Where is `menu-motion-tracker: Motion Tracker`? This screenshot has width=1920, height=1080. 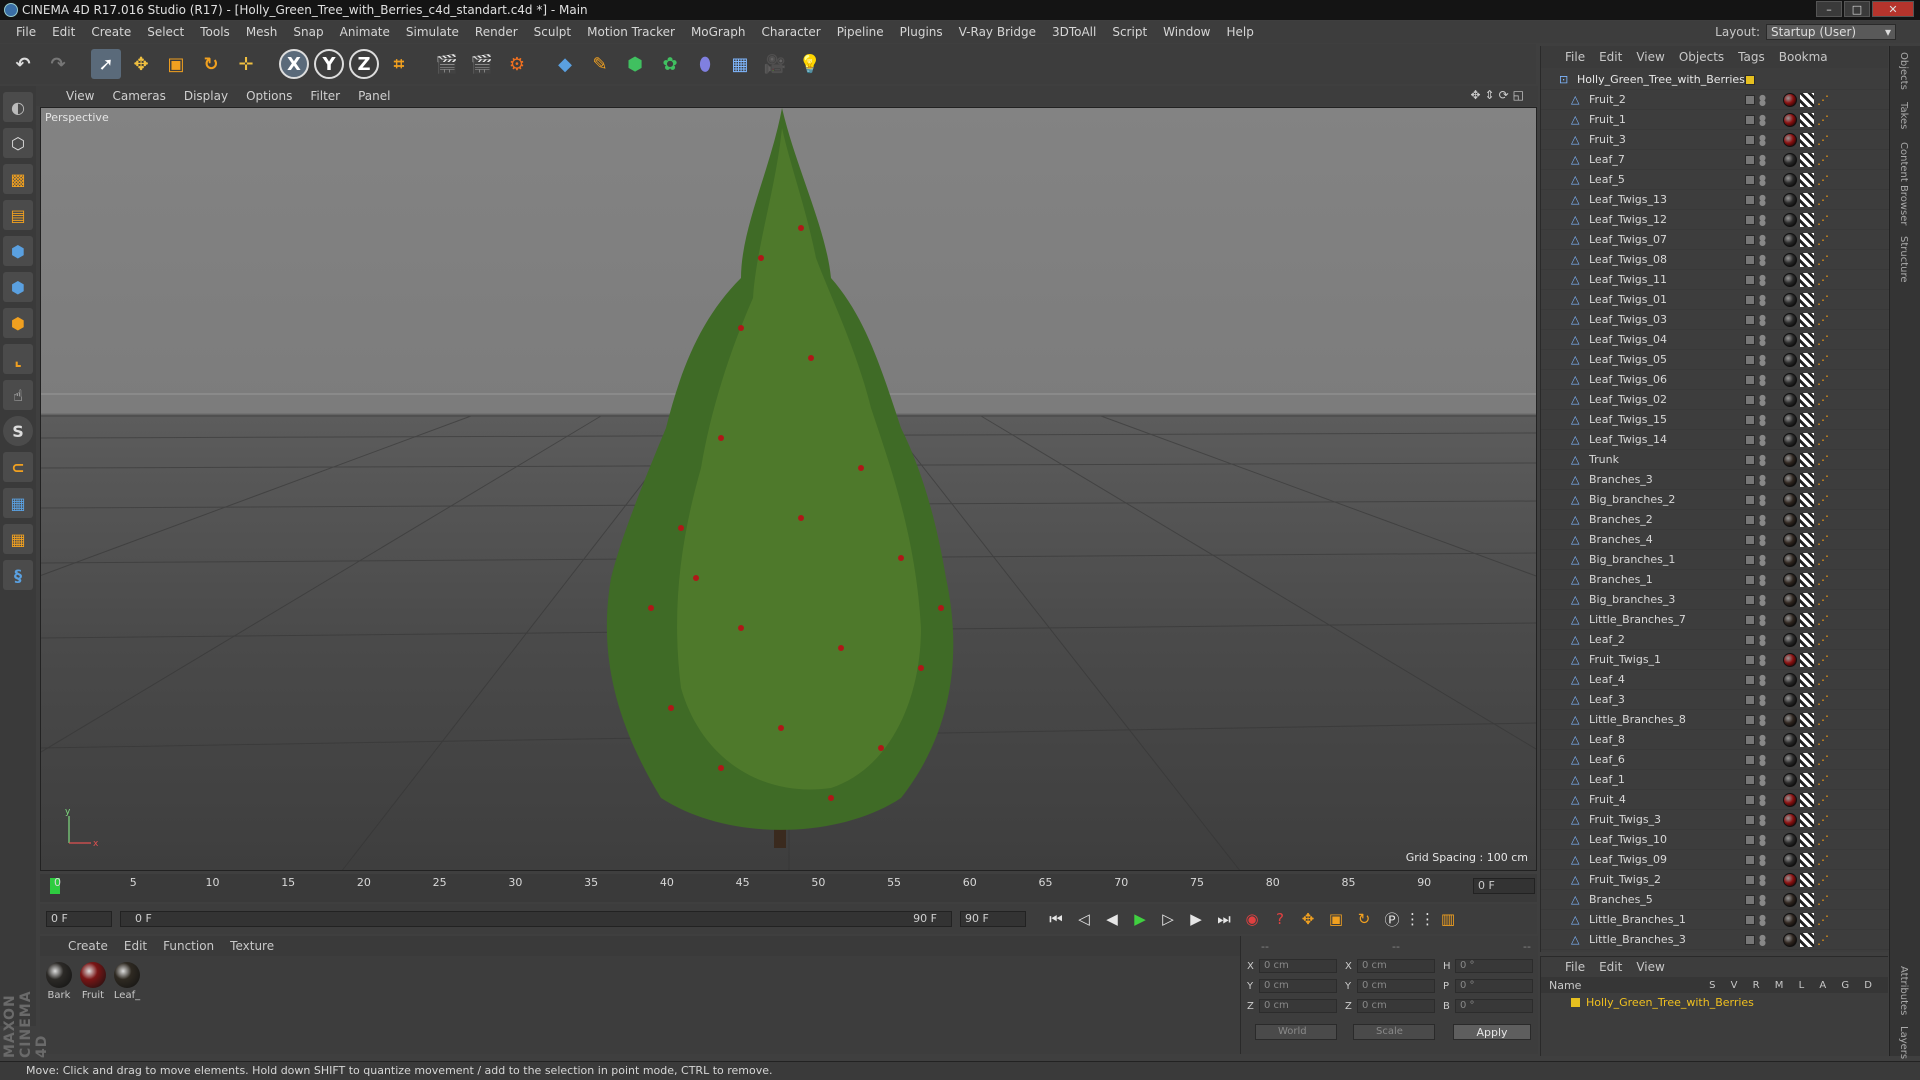
menu-motion-tracker: Motion Tracker is located at coordinates (631, 32).